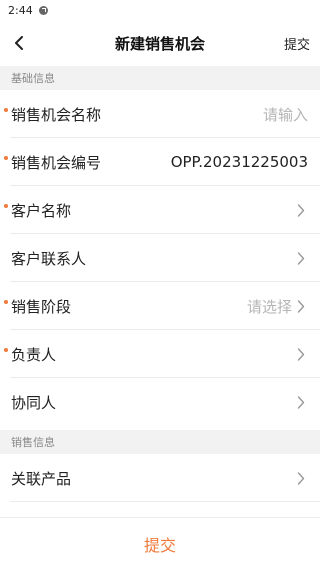 This screenshot has height=569, width=320. Describe the element at coordinates (160, 210) in the screenshot. I see `customer-name-field: 客户名称` at that location.